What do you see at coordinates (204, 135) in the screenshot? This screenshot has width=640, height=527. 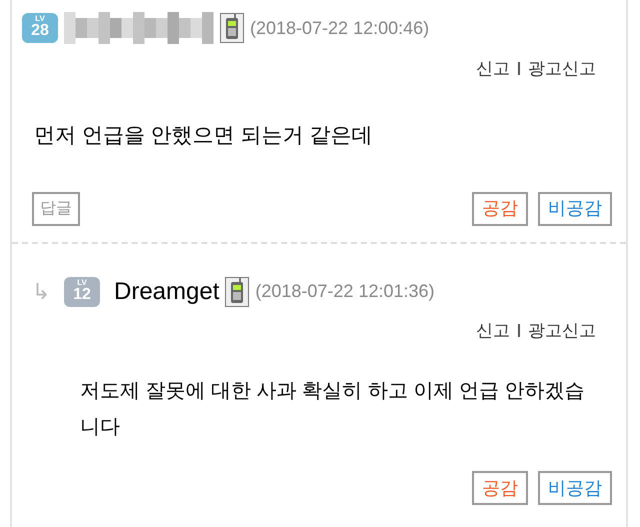 I see `comment-text: 먼저 언급을 안했으면 되는거 같은데` at bounding box center [204, 135].